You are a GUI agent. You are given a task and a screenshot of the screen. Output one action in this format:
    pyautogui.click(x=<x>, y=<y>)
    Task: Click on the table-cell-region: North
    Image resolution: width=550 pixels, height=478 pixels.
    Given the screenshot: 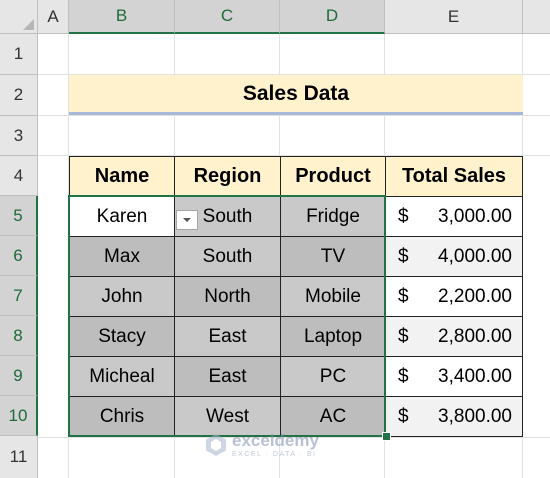 What is the action you would take?
    pyautogui.click(x=227, y=296)
    